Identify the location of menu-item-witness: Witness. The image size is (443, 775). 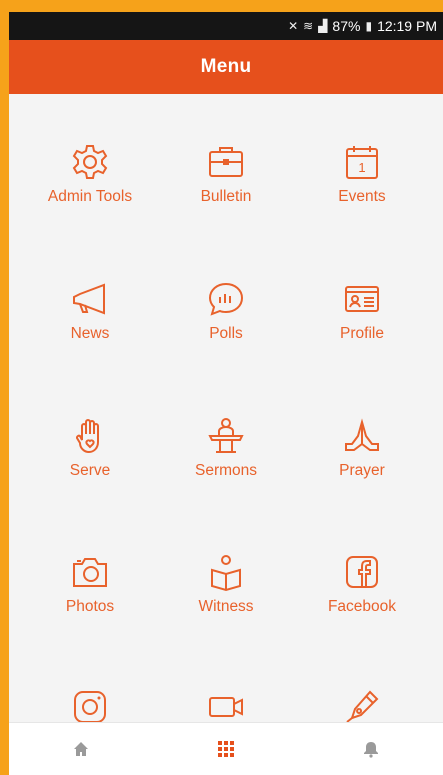
(226, 607).